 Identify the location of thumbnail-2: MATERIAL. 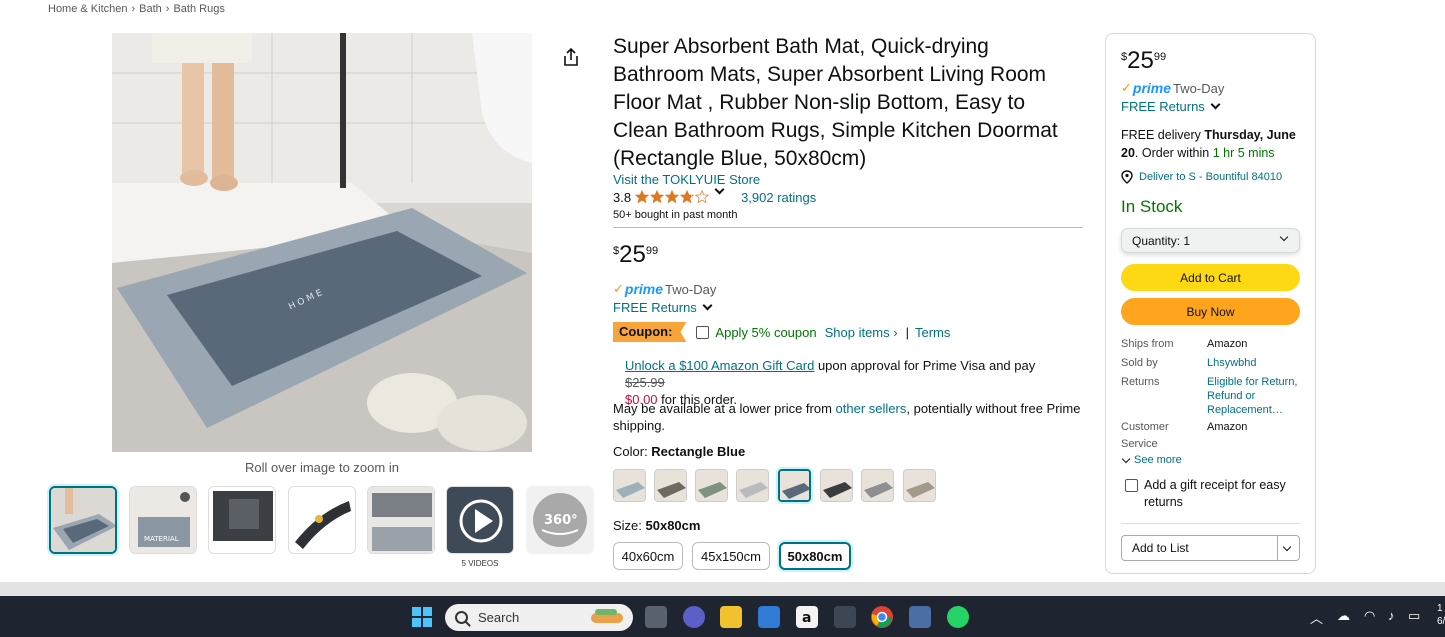
(163, 520).